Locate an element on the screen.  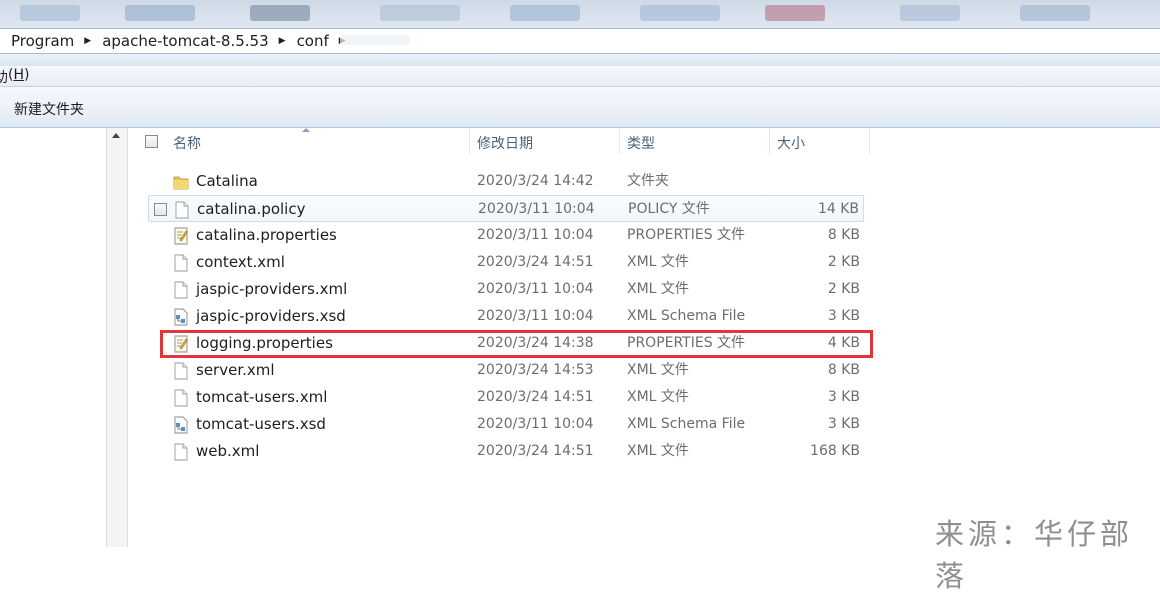
file-row: context.xml 2020/3/24 14:51 XML 文件 2 KB is located at coordinates (506, 262).